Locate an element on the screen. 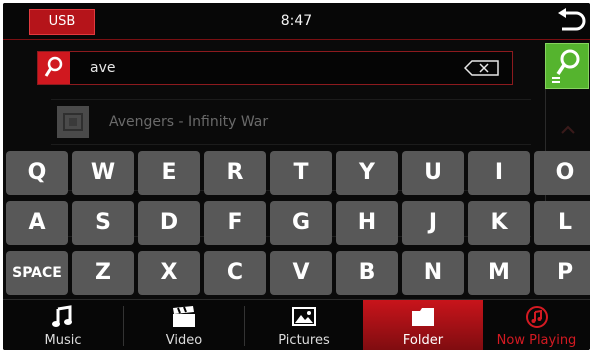  search-list-icon is located at coordinates (566, 66).